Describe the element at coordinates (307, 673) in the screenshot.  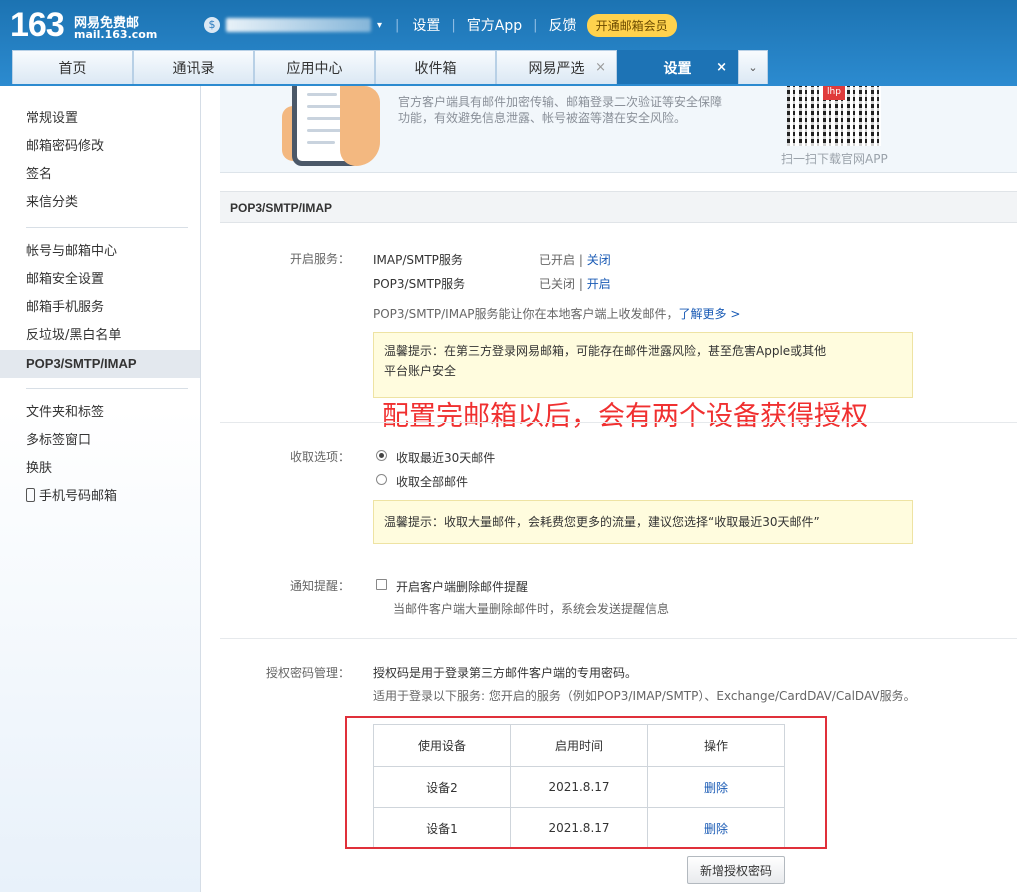
I see `auth-label: 授权密码管理：` at that location.